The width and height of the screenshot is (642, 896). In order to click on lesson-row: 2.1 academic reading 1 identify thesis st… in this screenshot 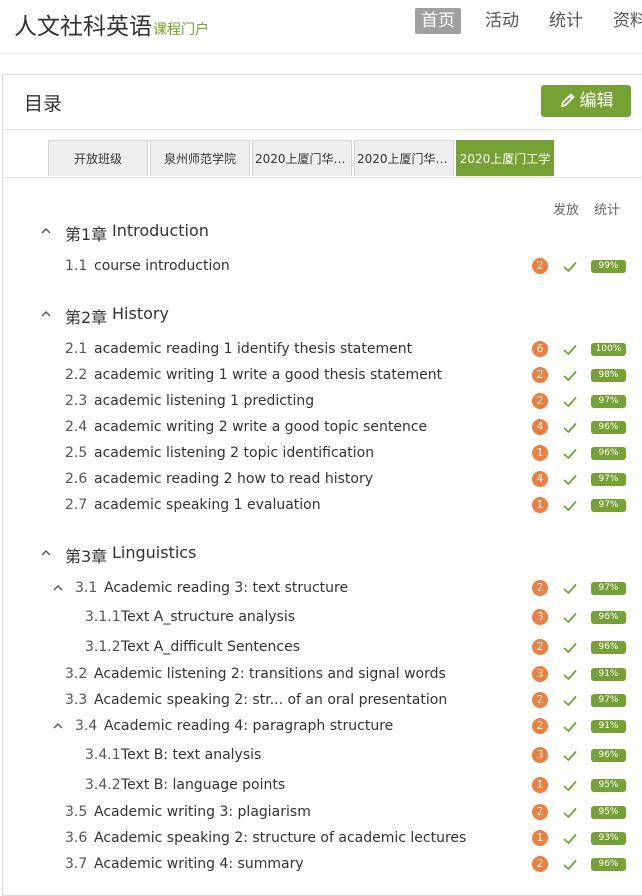, I will do `click(322, 350)`.